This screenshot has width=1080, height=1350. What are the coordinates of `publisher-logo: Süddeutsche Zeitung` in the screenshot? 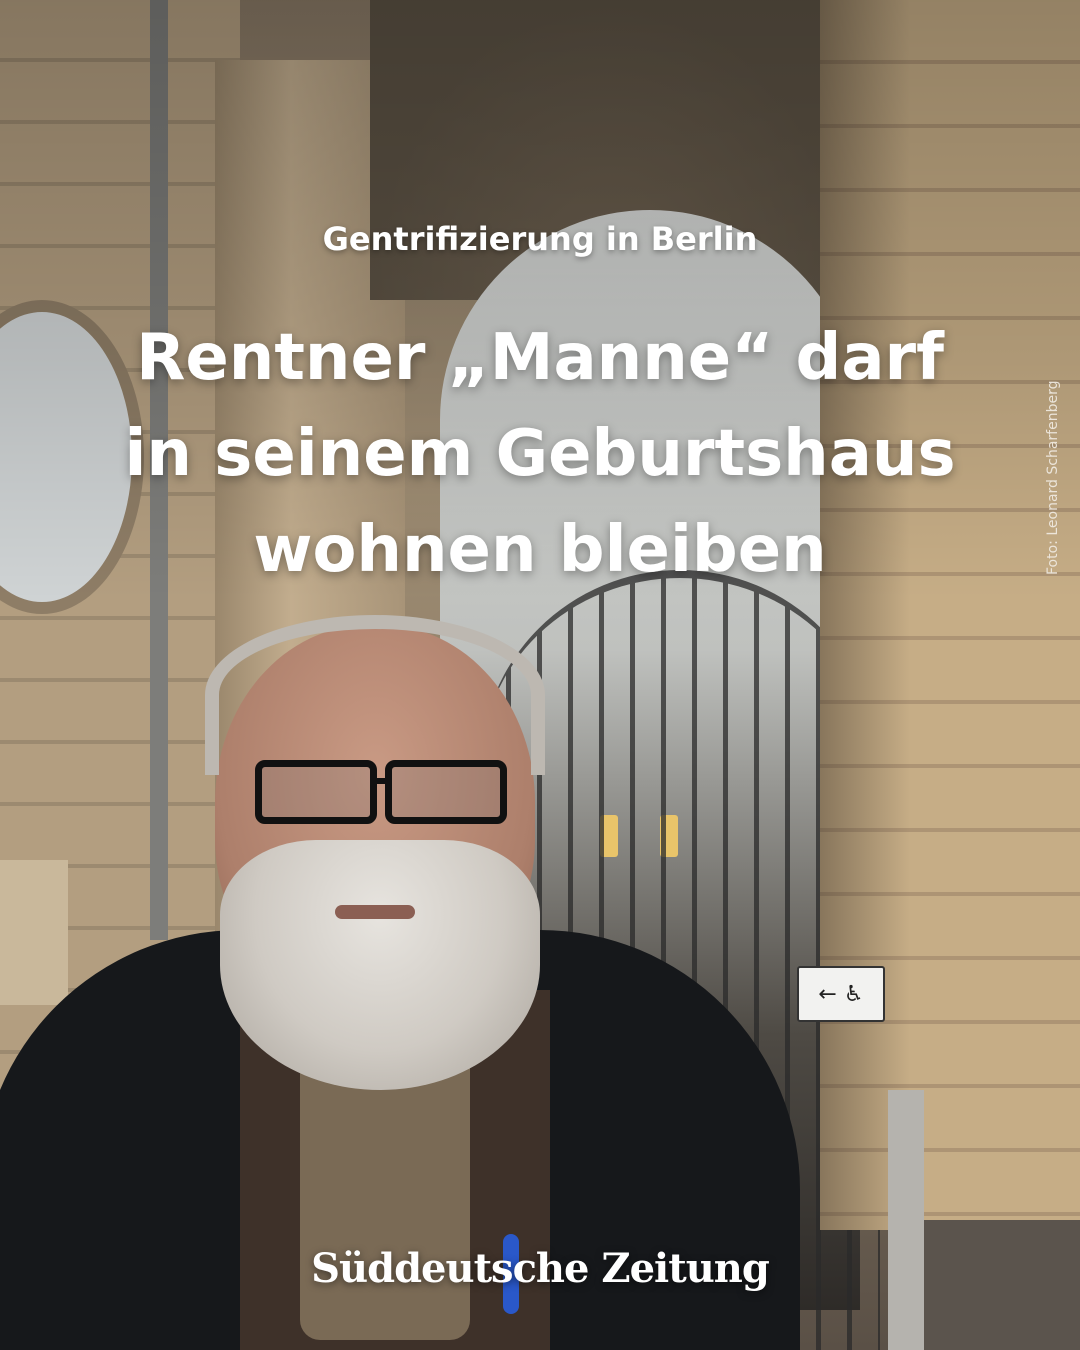 It's located at (540, 1268).